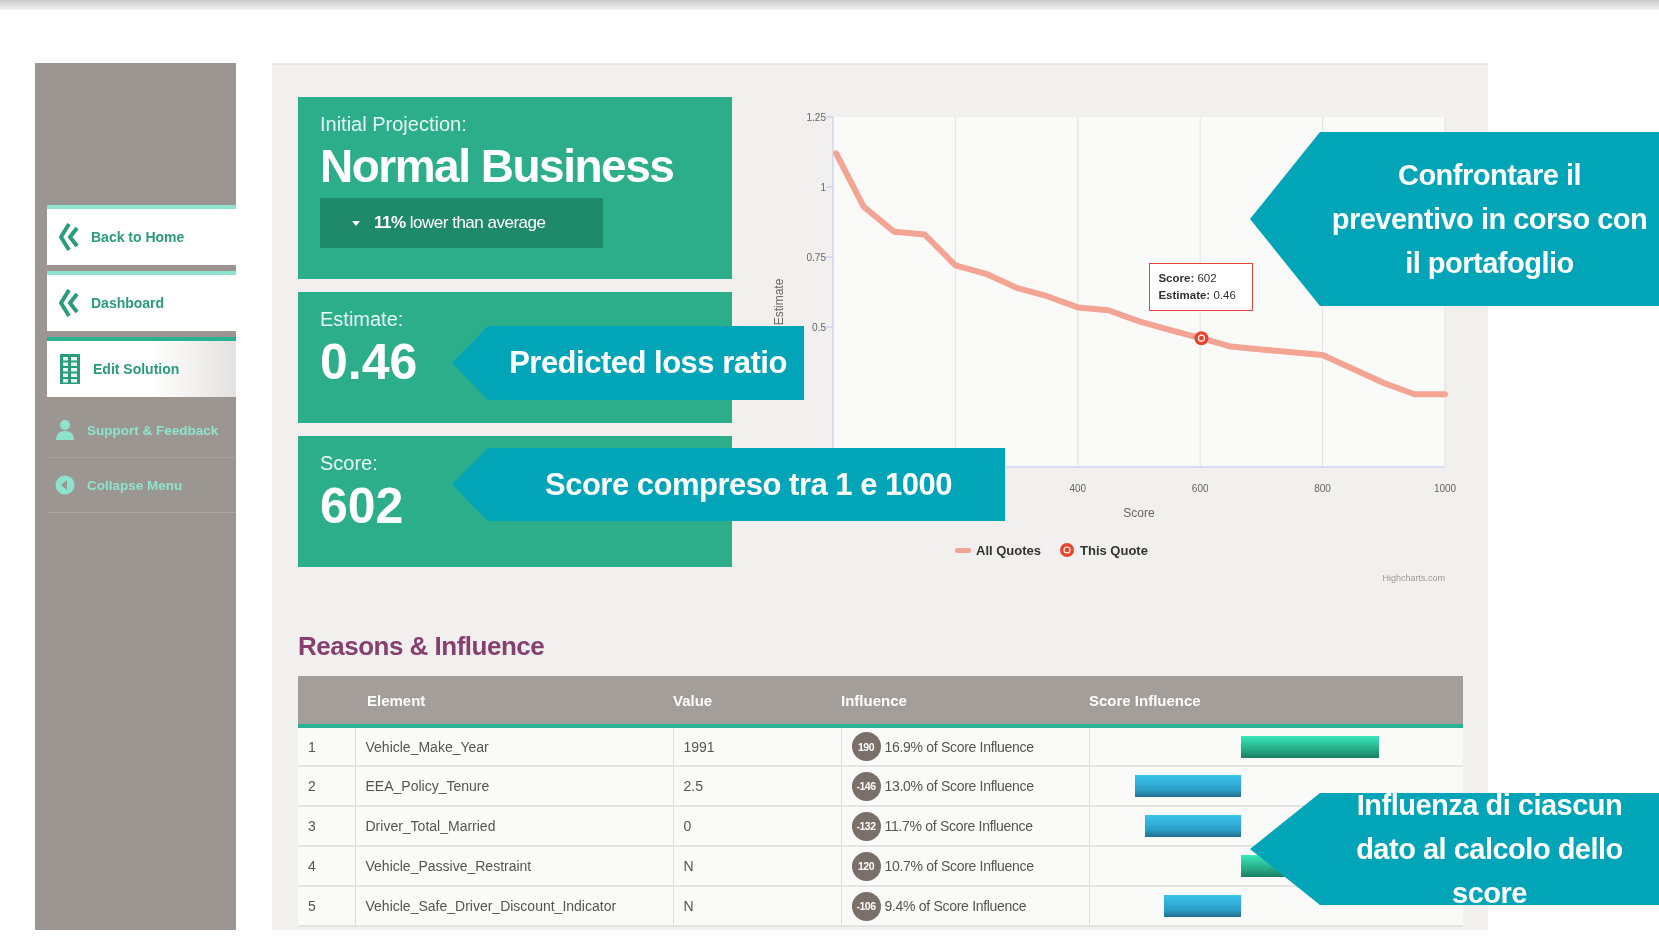 Image resolution: width=1659 pixels, height=941 pixels. I want to click on score-value: 602, so click(362, 506).